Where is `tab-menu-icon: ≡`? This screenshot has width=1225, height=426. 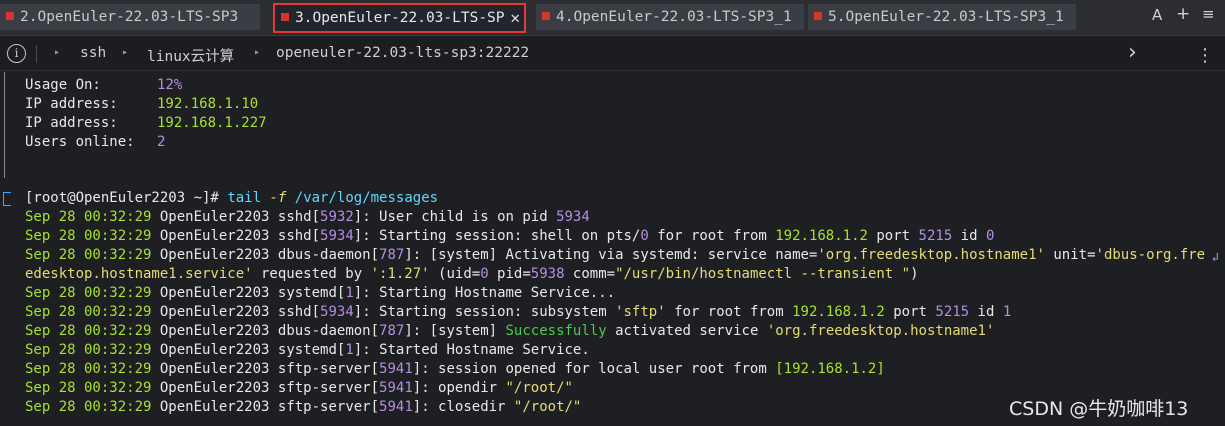 tab-menu-icon: ≡ is located at coordinates (1208, 14).